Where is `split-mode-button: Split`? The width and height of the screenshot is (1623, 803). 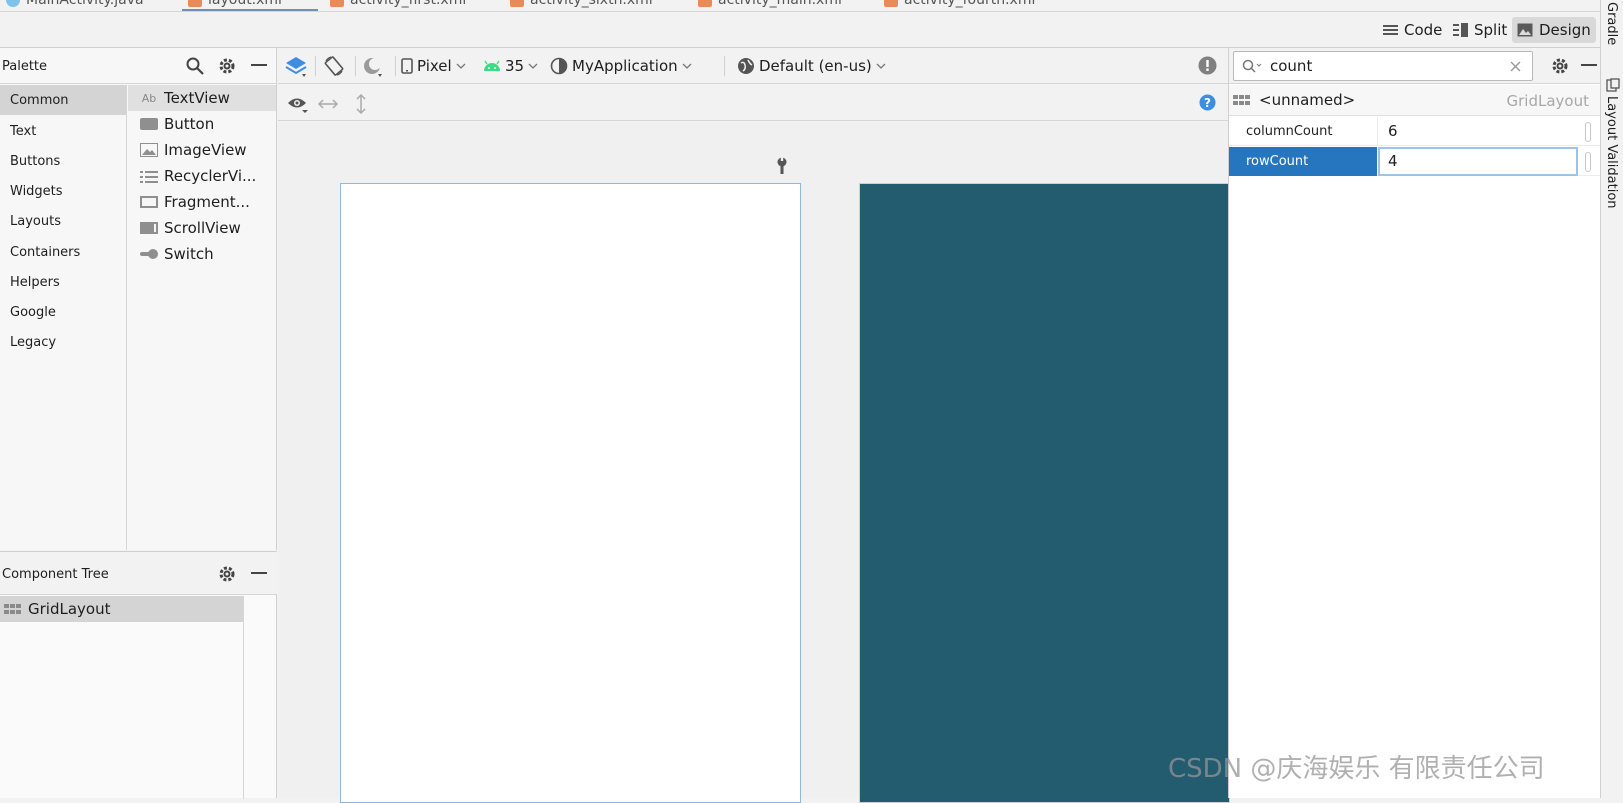 split-mode-button: Split is located at coordinates (1480, 30).